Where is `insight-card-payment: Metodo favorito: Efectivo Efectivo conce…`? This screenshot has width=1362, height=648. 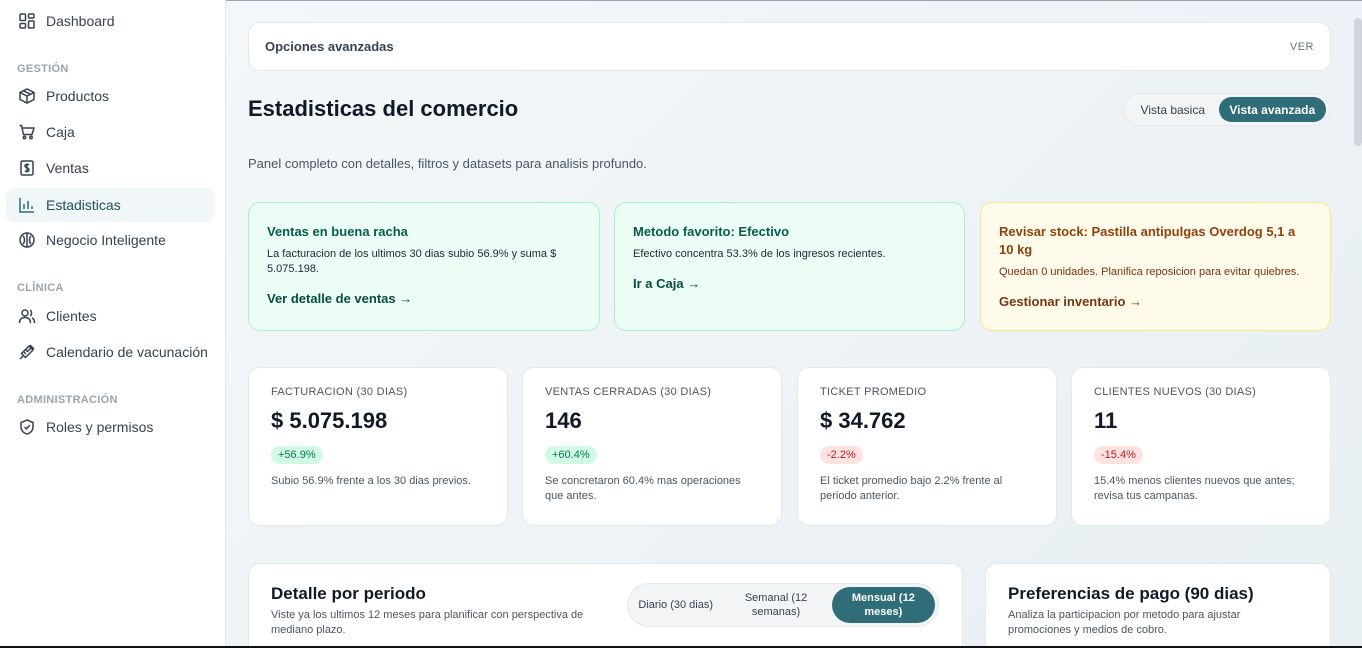 insight-card-payment: Metodo favorito: Efectivo Efectivo conce… is located at coordinates (789, 266).